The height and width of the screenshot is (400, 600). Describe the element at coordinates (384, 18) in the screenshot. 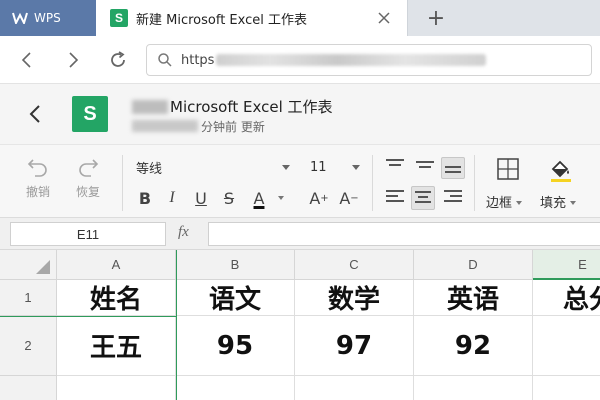

I see `close-tab-icon` at that location.